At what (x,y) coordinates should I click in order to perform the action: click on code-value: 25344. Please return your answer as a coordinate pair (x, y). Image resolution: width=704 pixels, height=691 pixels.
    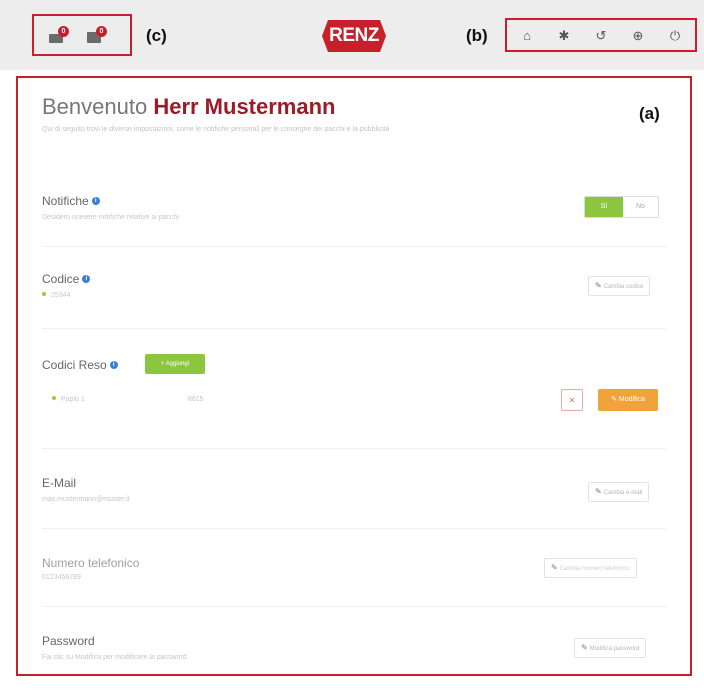
    Looking at the image, I should click on (56, 295).